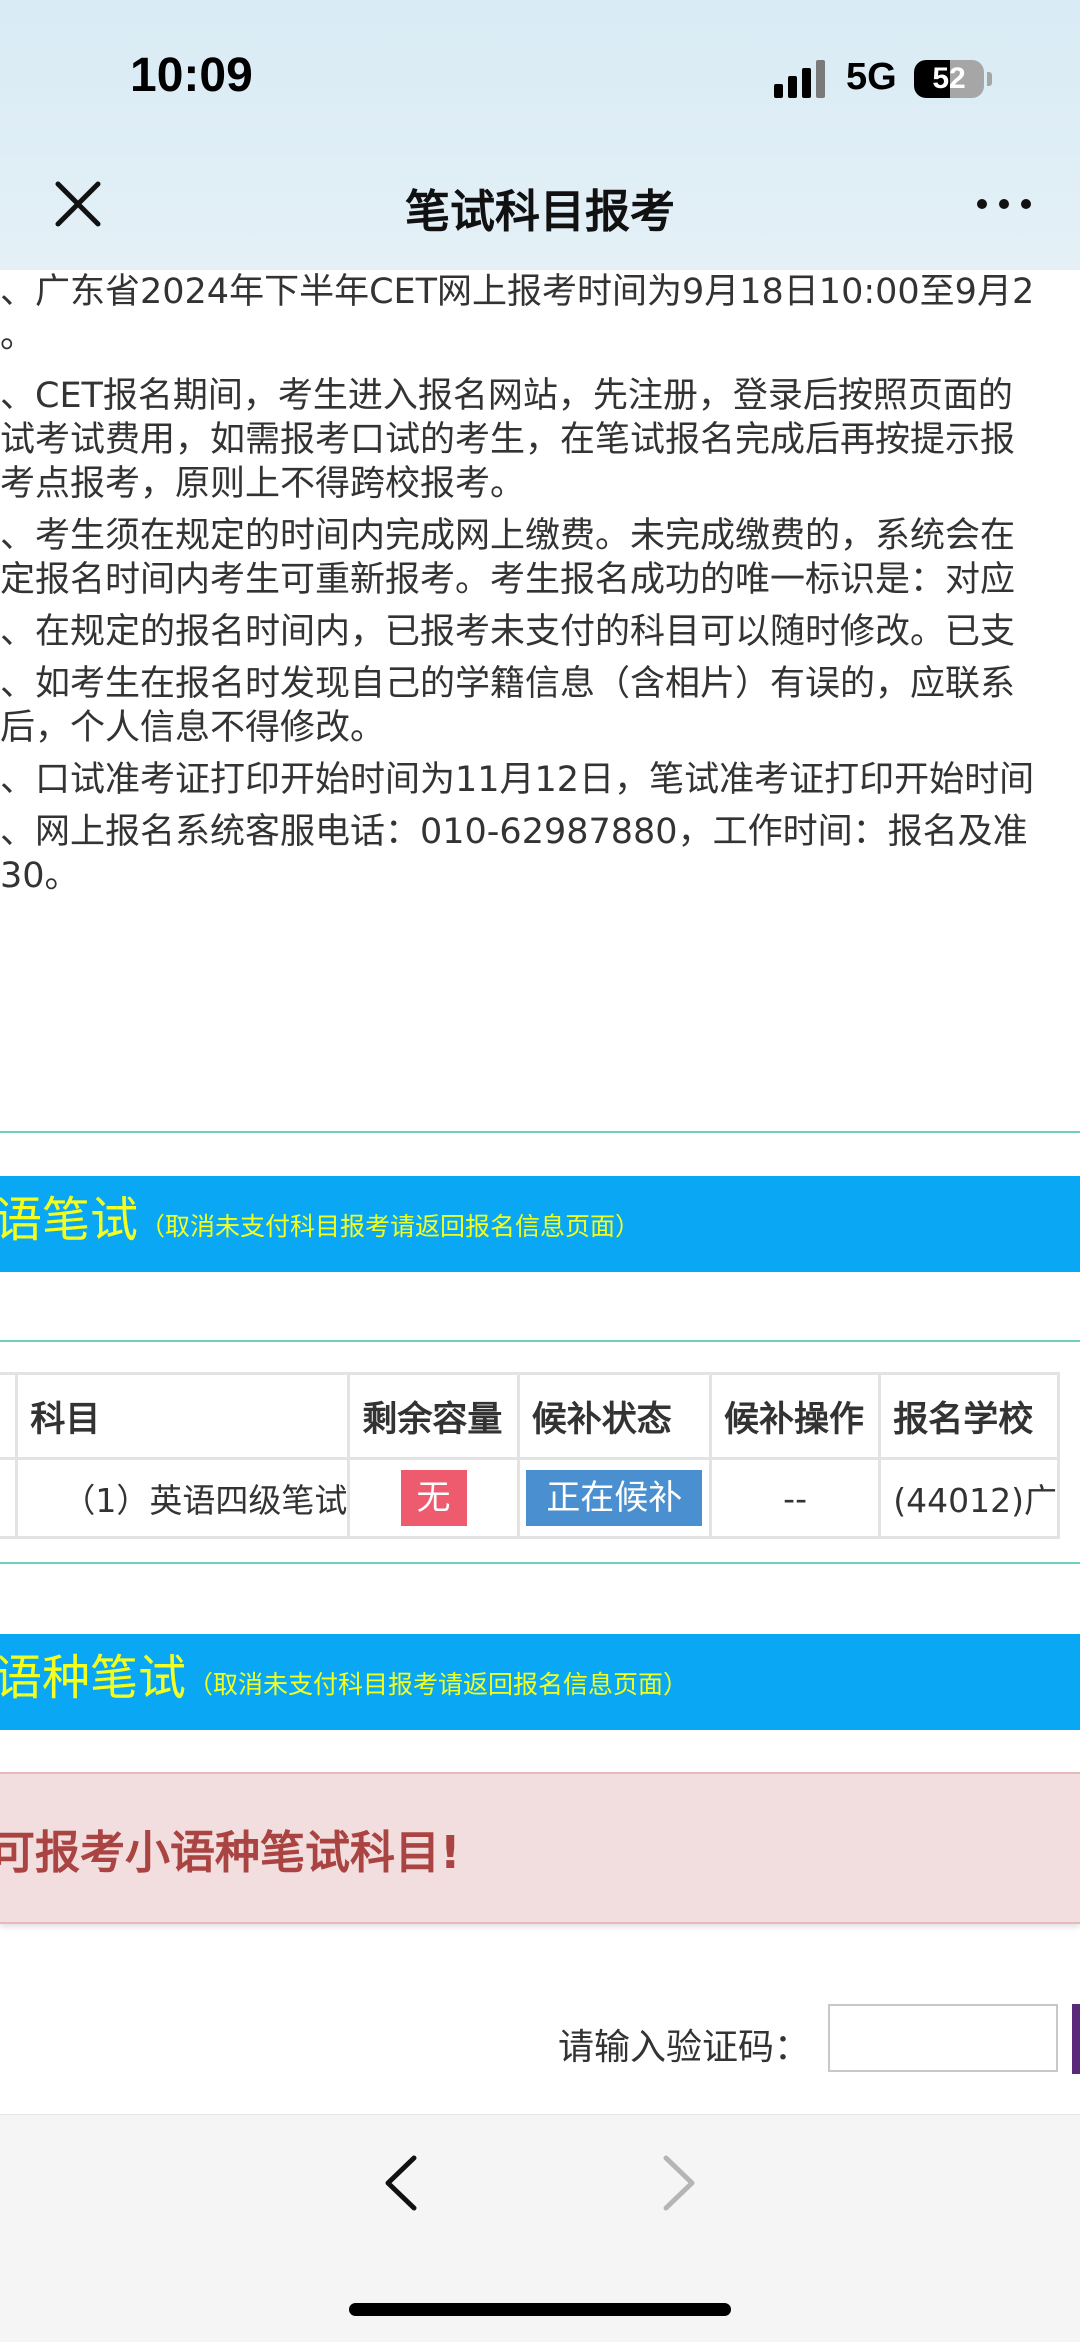 Image resolution: width=1080 pixels, height=2342 pixels. Describe the element at coordinates (514, 832) in the screenshot. I see `notice-line: 、网上报名系统客服电话：010-62987880，工作时间：报名及准` at that location.